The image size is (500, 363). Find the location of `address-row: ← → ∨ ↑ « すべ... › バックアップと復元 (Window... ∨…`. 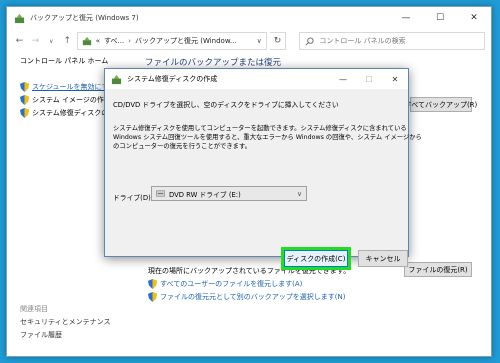

address-row: ← → ∨ ↑ « すべ... › バックアップと復元 (Window... ∨… is located at coordinates (249, 41).